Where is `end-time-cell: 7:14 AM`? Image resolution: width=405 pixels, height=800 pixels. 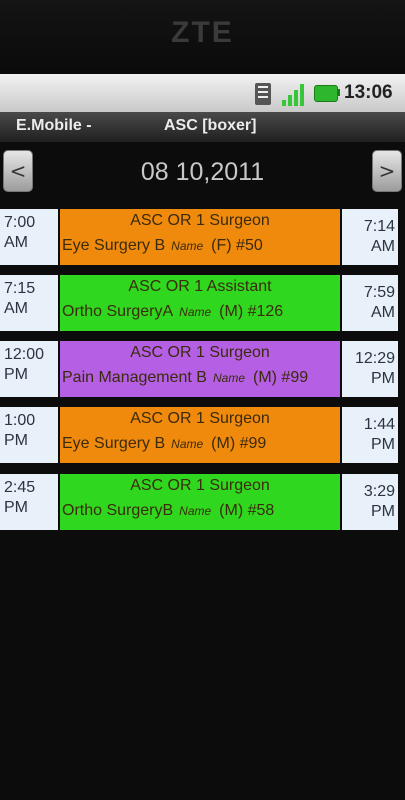 end-time-cell: 7:14 AM is located at coordinates (370, 237).